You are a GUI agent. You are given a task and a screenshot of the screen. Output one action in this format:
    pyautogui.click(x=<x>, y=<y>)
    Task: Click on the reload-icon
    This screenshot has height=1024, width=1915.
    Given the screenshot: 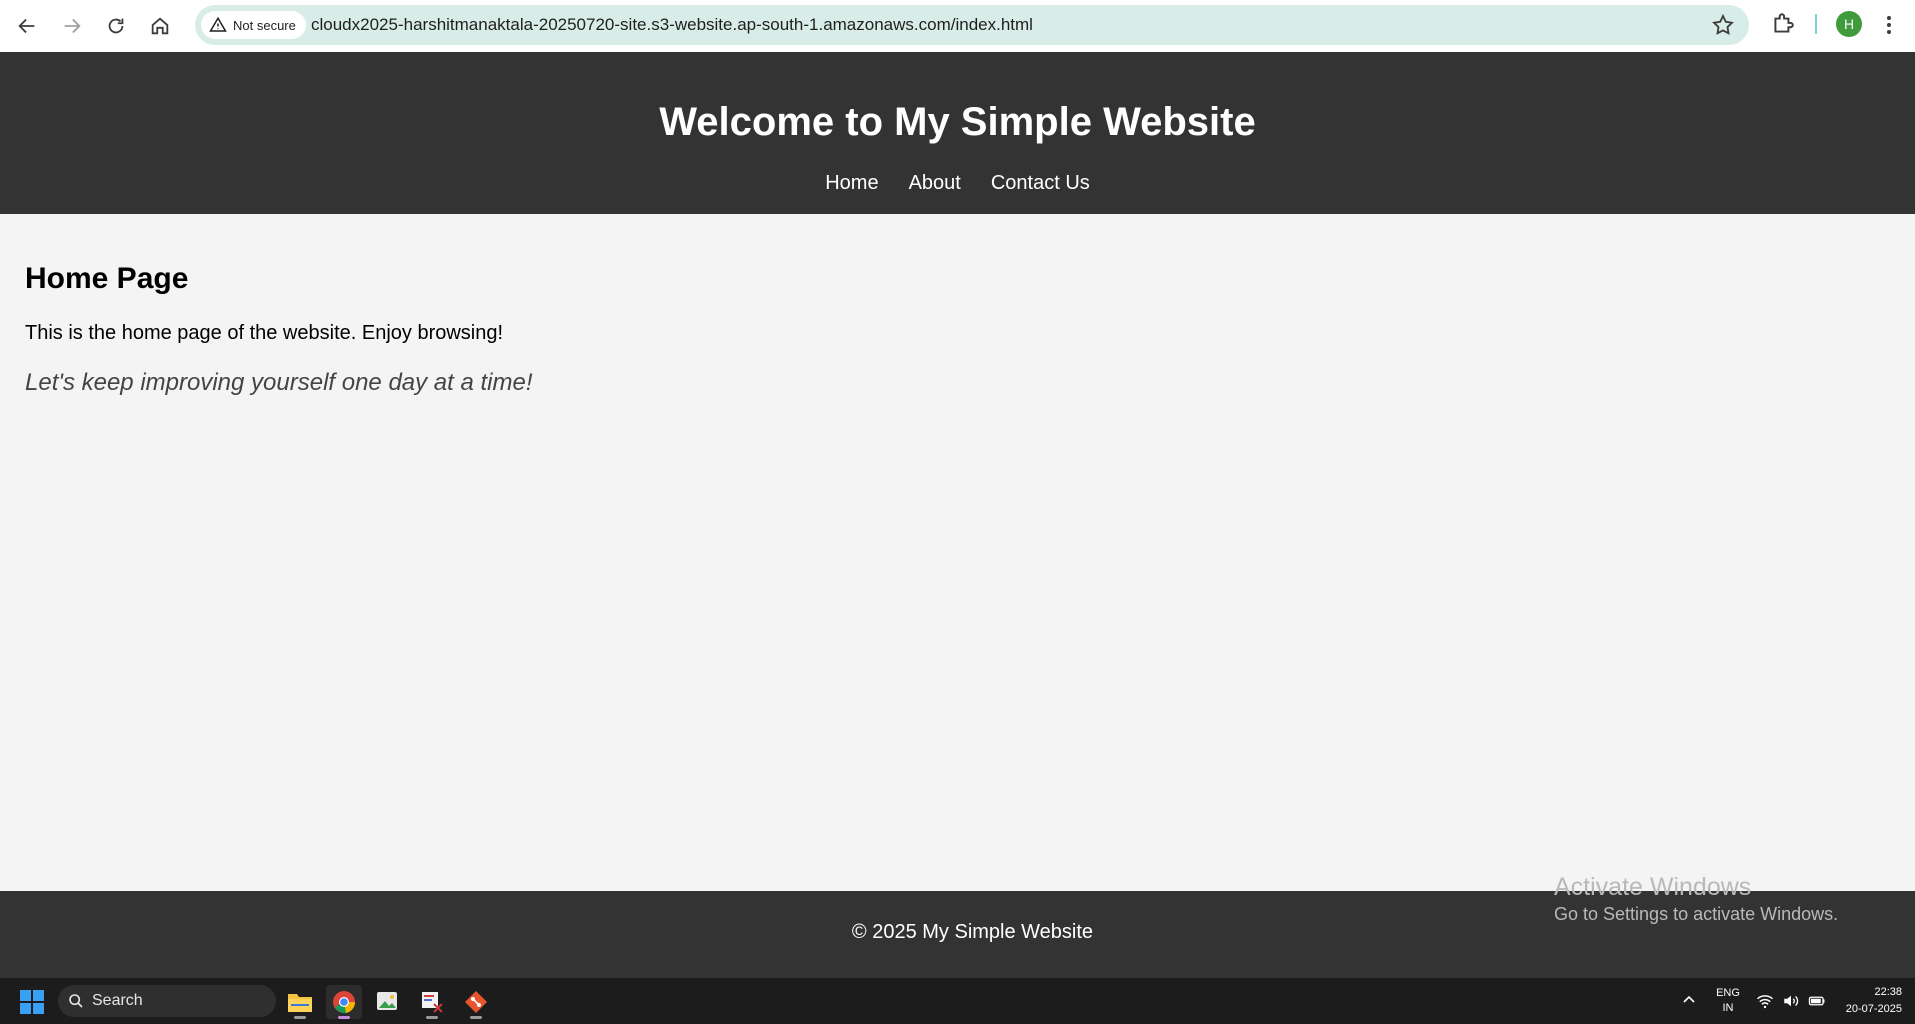 What is the action you would take?
    pyautogui.click(x=116, y=26)
    